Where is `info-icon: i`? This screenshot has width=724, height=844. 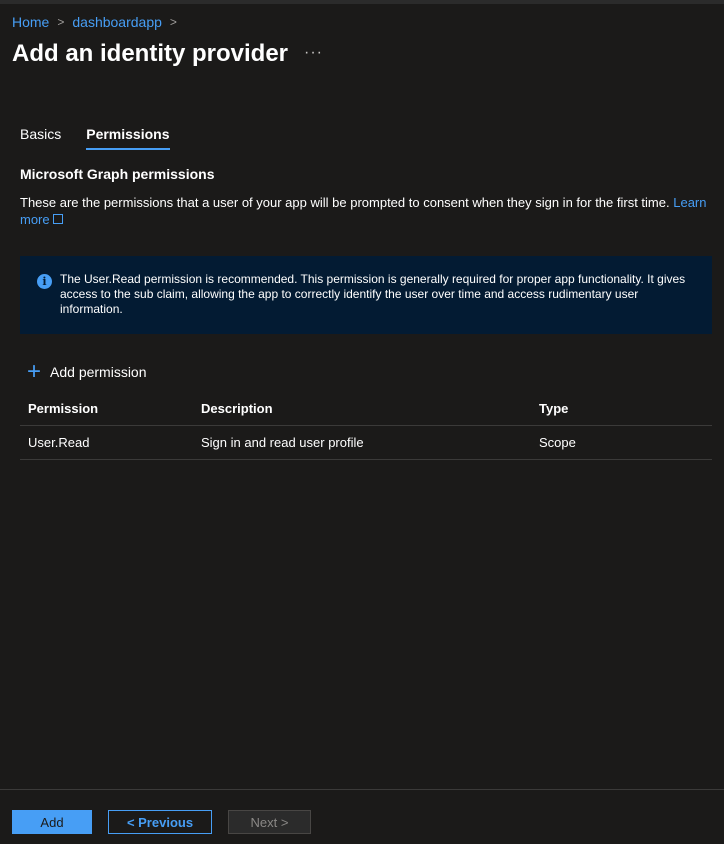
info-icon: i is located at coordinates (44, 281).